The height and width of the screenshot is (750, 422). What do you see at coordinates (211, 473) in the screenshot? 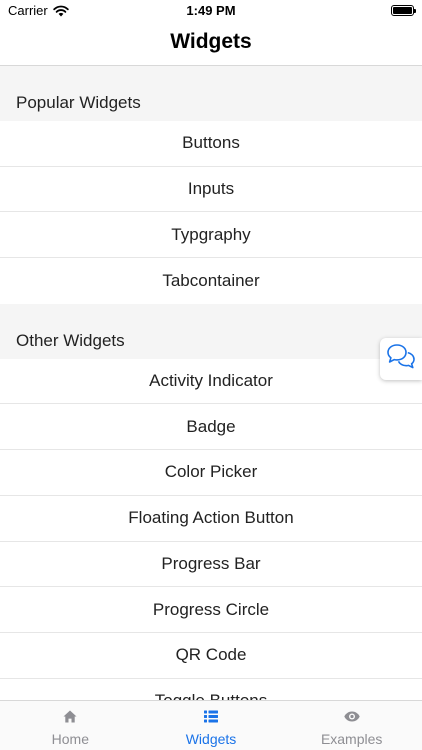
I see `list-item-color-picker: Color Picker` at bounding box center [211, 473].